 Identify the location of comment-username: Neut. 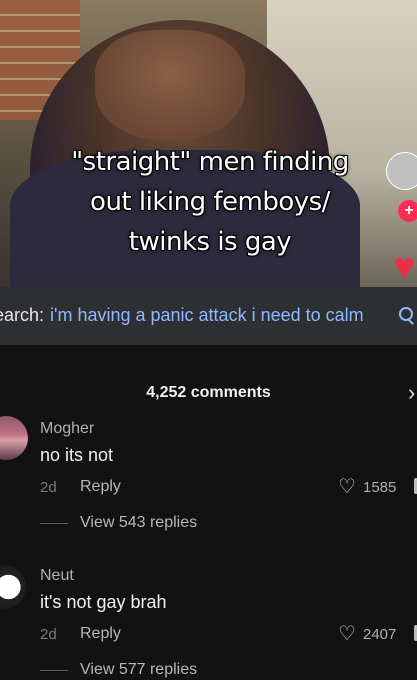
(57, 576).